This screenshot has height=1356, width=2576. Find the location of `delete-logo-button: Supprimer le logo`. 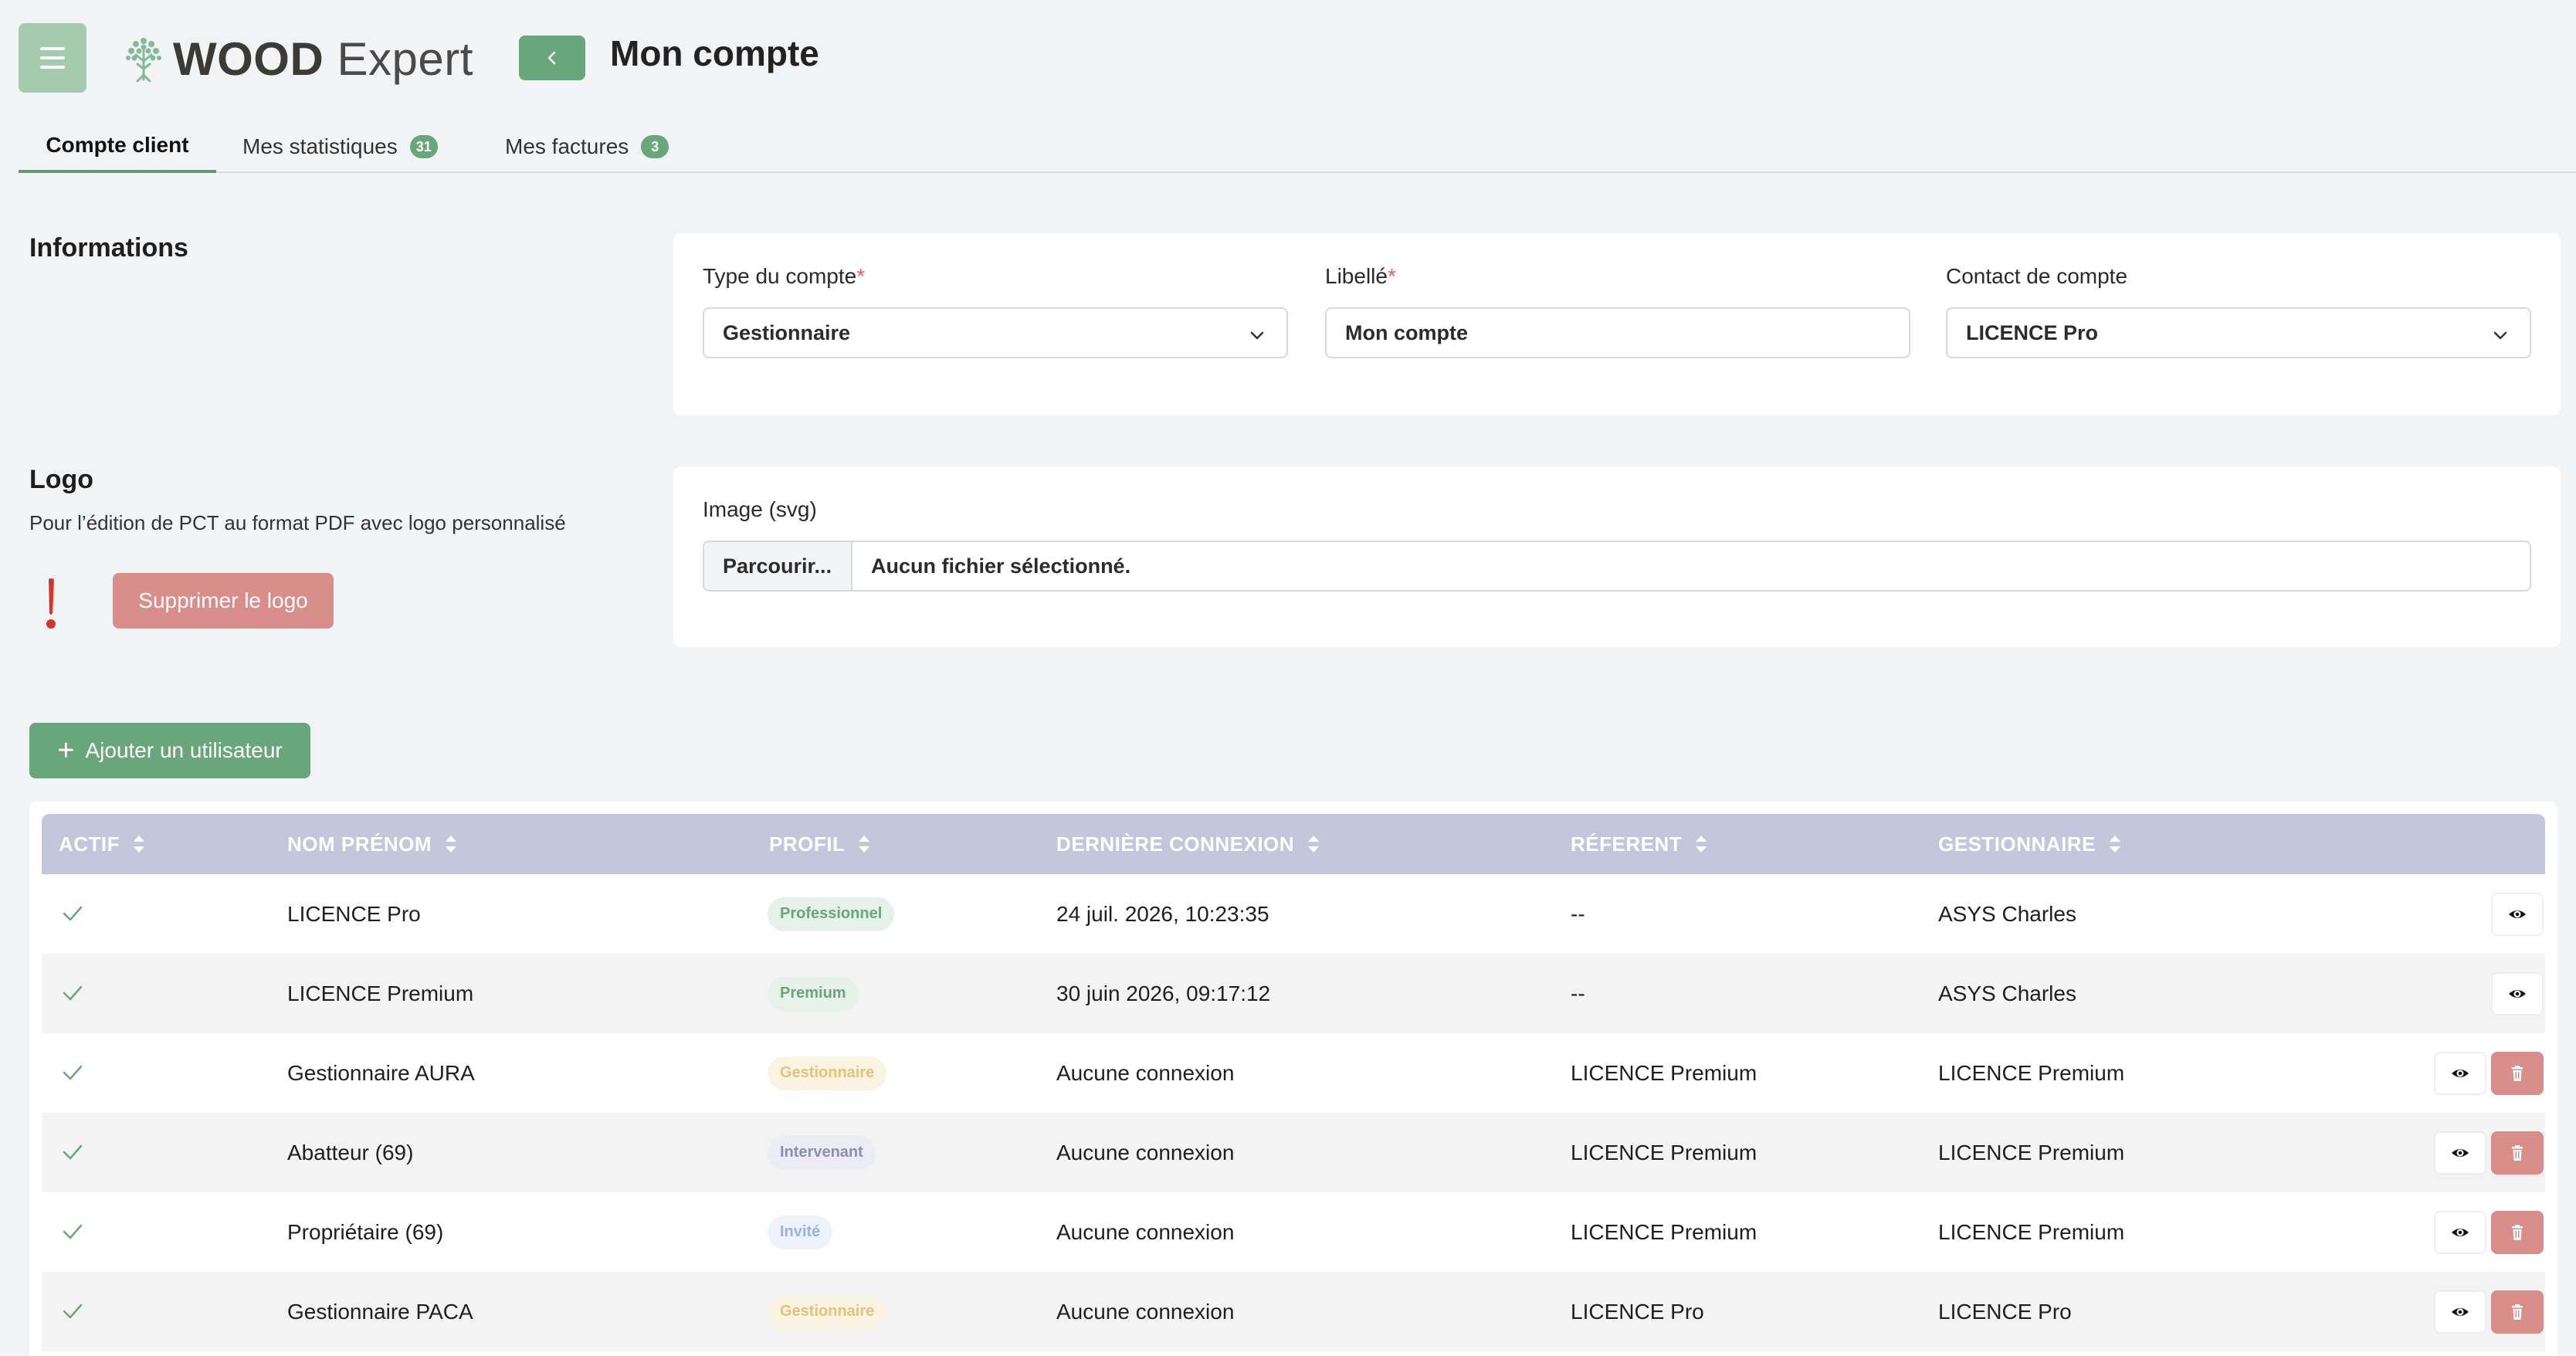

delete-logo-button: Supprimer le logo is located at coordinates (223, 601).